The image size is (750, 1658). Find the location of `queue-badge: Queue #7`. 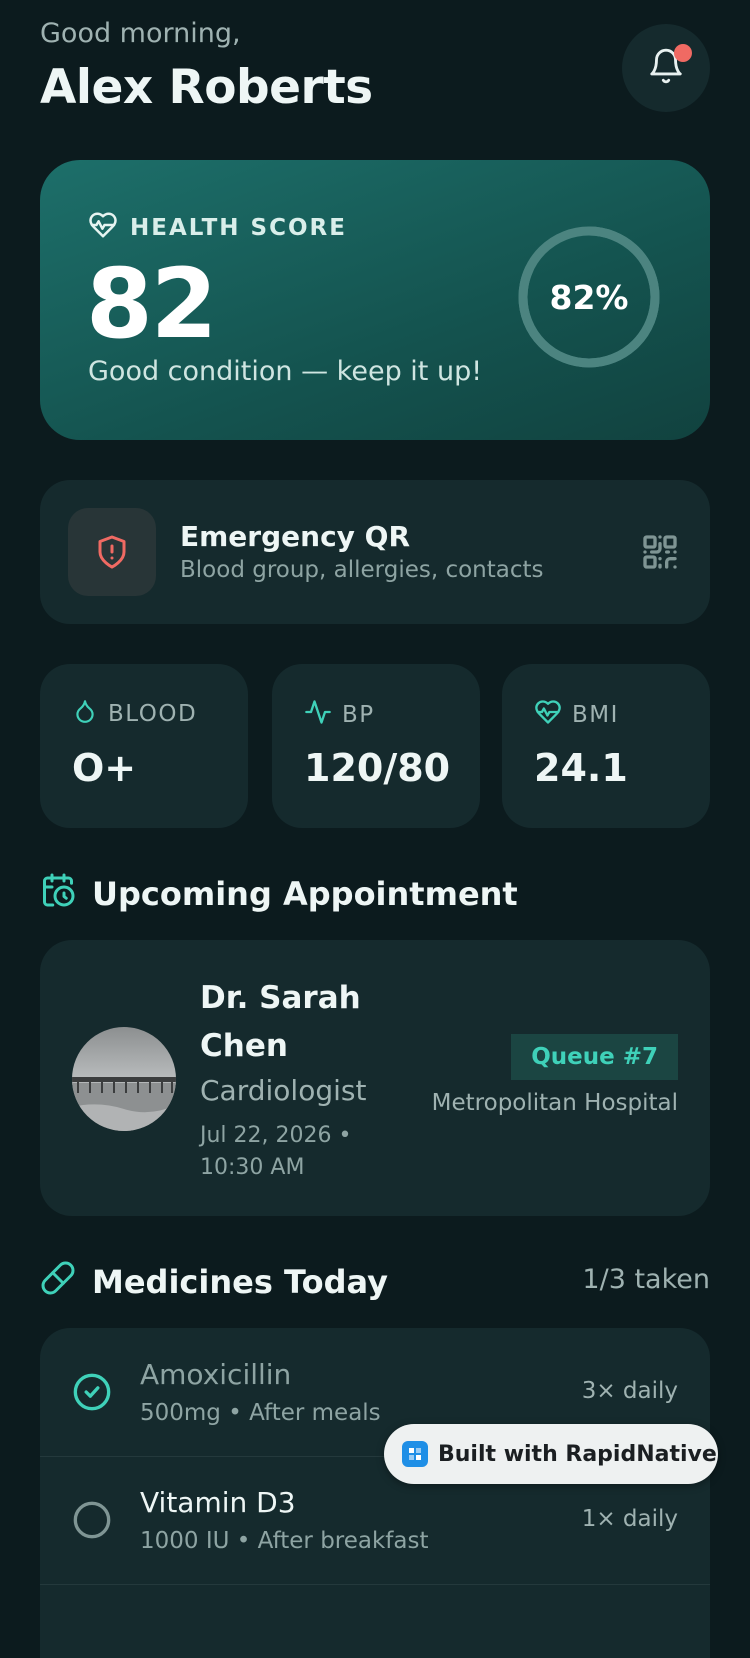

queue-badge: Queue #7 is located at coordinates (594, 1057).